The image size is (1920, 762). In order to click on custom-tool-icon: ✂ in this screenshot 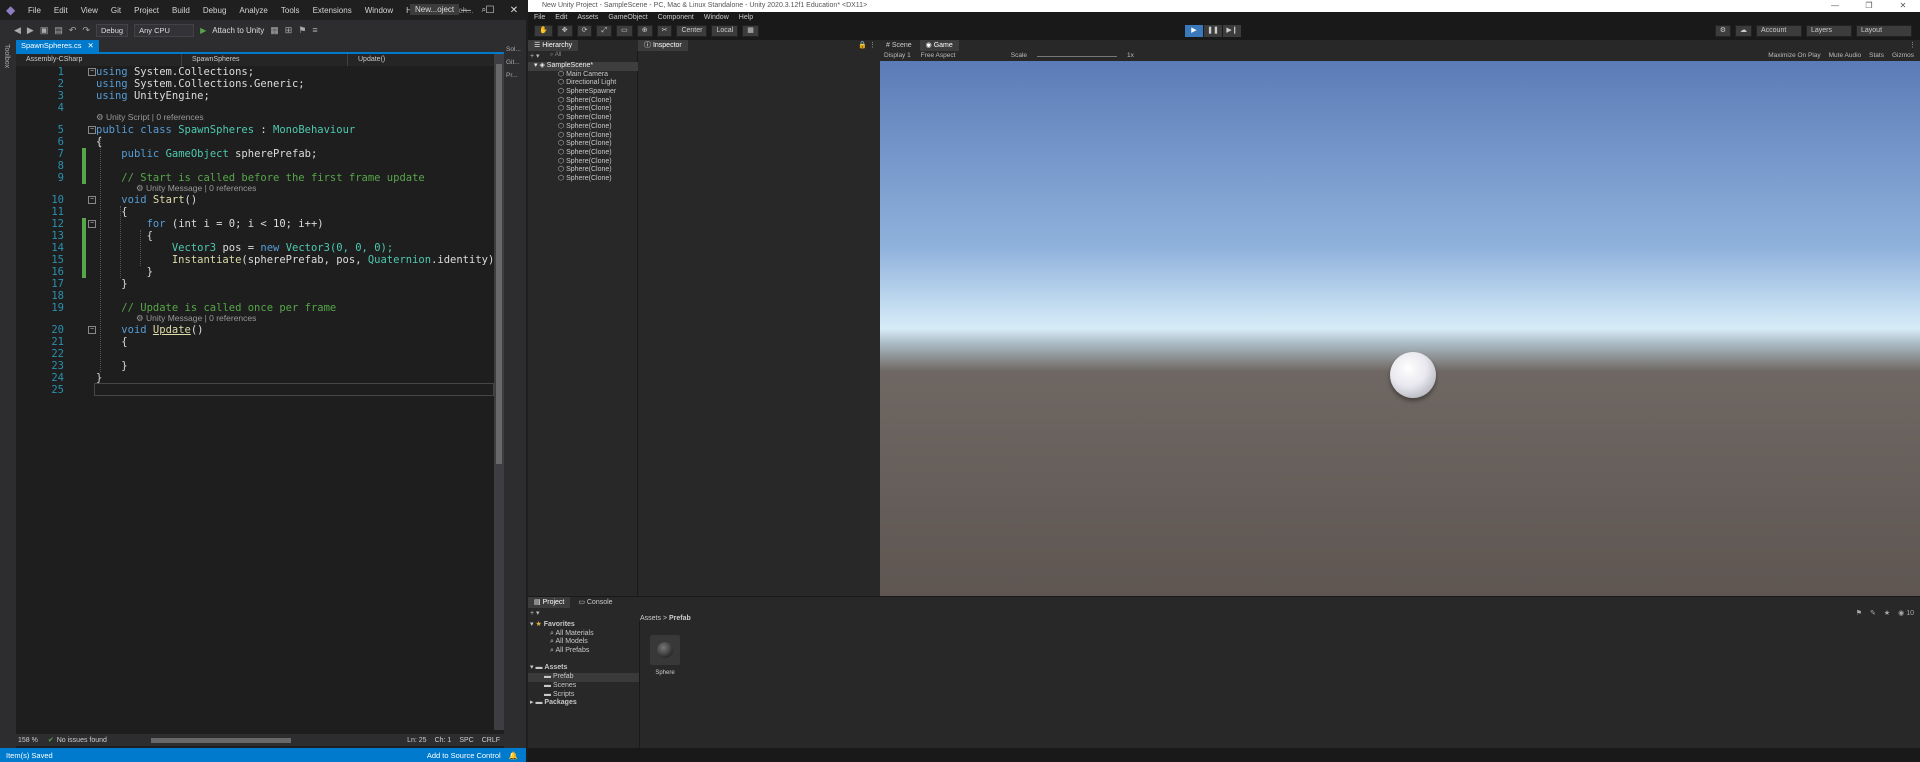, I will do `click(664, 31)`.